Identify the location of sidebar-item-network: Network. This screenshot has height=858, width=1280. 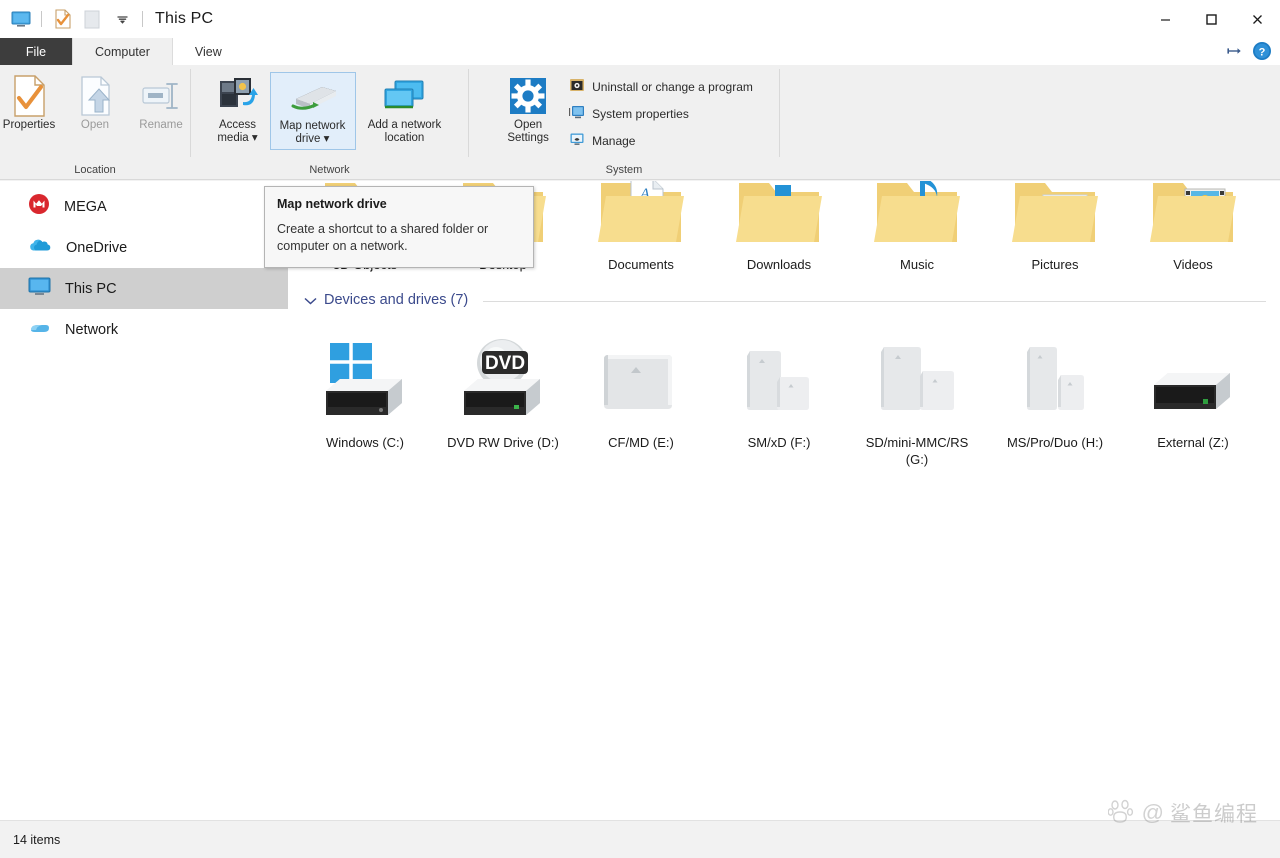
(144, 329).